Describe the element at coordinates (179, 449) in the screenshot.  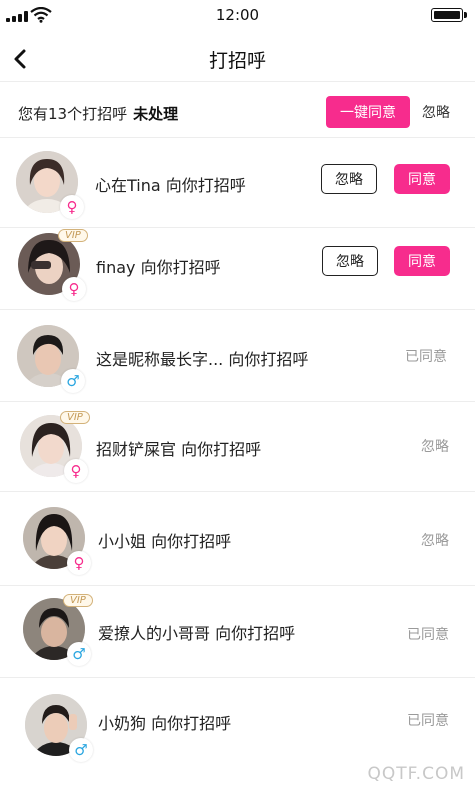
I see `greeting-message: 招财铲屎官 向你打招呼` at that location.